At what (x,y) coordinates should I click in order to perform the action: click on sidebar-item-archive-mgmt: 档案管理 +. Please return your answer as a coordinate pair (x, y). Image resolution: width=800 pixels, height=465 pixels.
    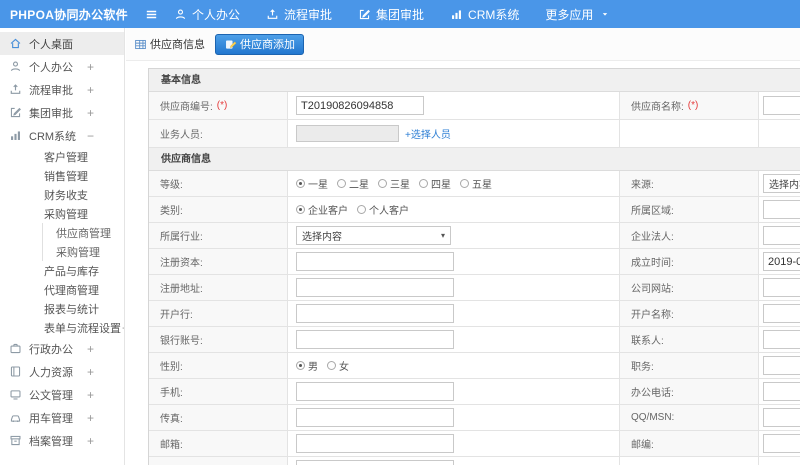
    Looking at the image, I should click on (62, 440).